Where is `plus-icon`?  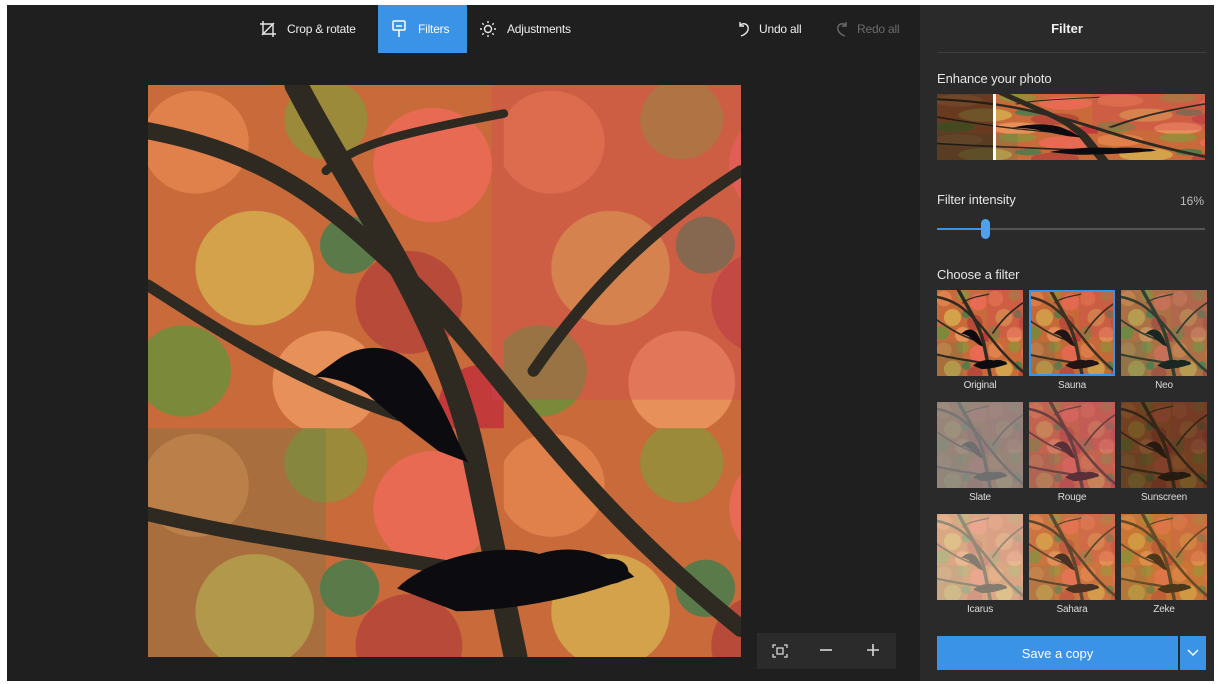
plus-icon is located at coordinates (873, 651).